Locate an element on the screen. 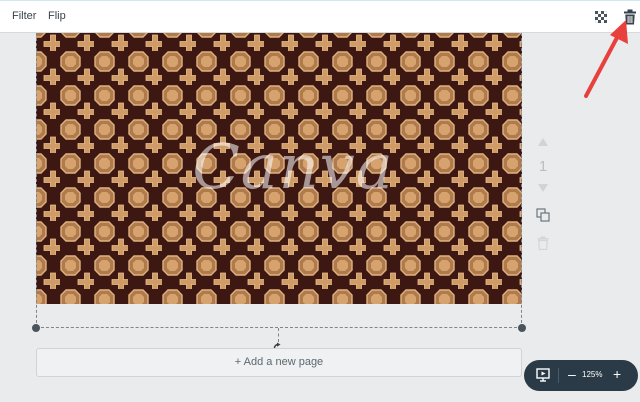 This screenshot has width=640, height=402. rotate-guide is located at coordinates (278, 335).